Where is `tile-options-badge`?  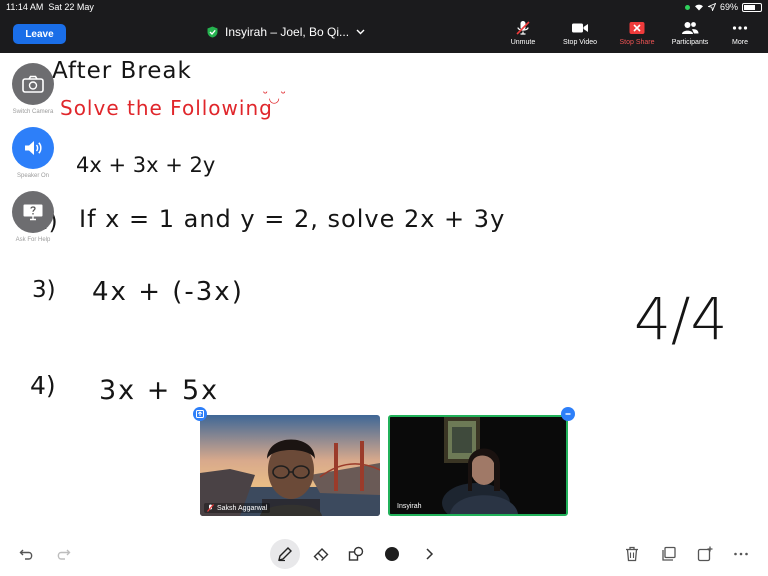
tile-options-badge is located at coordinates (568, 414).